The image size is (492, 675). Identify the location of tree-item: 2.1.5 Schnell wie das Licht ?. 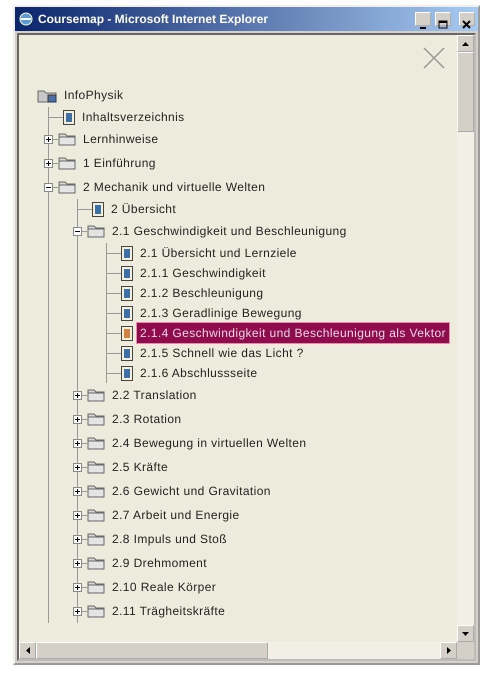
(222, 353).